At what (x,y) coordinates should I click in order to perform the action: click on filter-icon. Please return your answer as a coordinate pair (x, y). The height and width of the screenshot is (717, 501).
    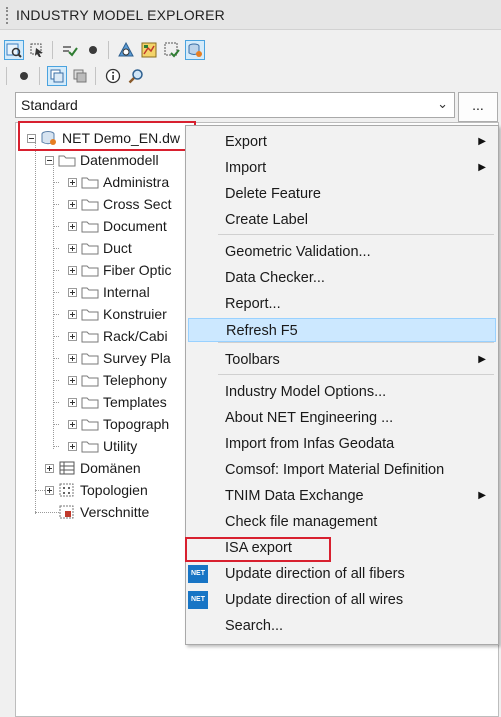
    Looking at the image, I should click on (126, 50).